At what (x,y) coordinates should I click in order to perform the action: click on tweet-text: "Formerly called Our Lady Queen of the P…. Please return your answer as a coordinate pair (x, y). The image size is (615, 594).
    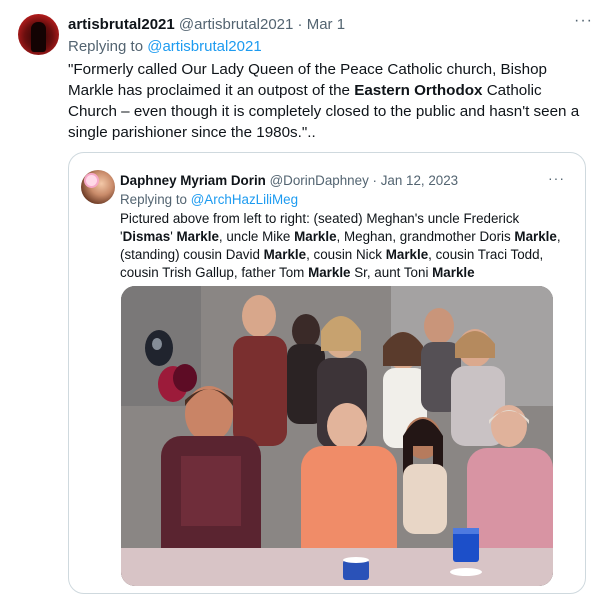
    Looking at the image, I should click on (328, 101).